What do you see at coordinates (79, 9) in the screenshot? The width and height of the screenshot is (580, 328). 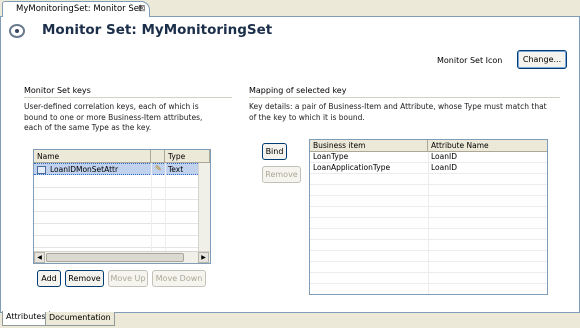 I see `editor-tab-title: MyMonitoringSet: Monitor Set` at bounding box center [79, 9].